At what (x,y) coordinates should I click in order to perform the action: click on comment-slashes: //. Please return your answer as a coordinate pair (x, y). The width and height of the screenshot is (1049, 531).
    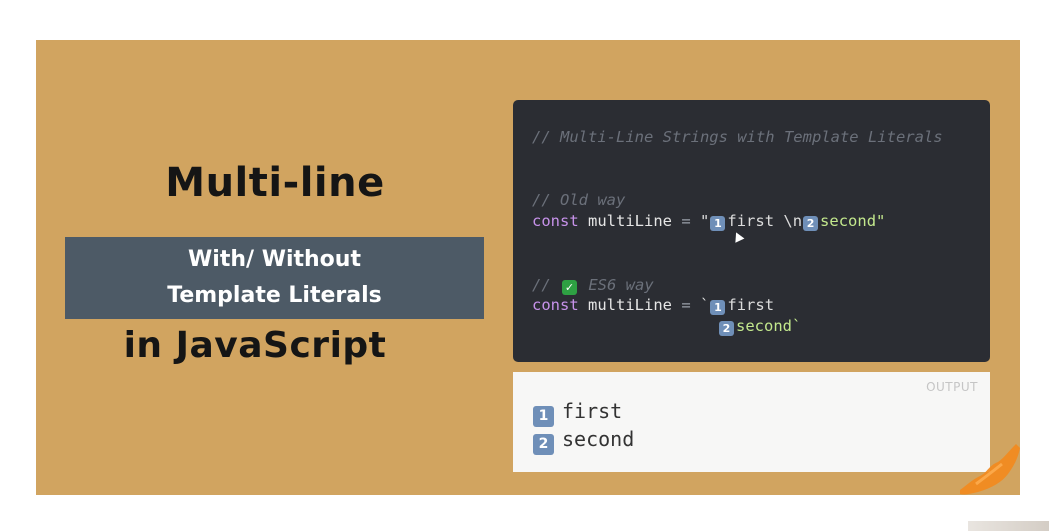
    Looking at the image, I should click on (541, 285).